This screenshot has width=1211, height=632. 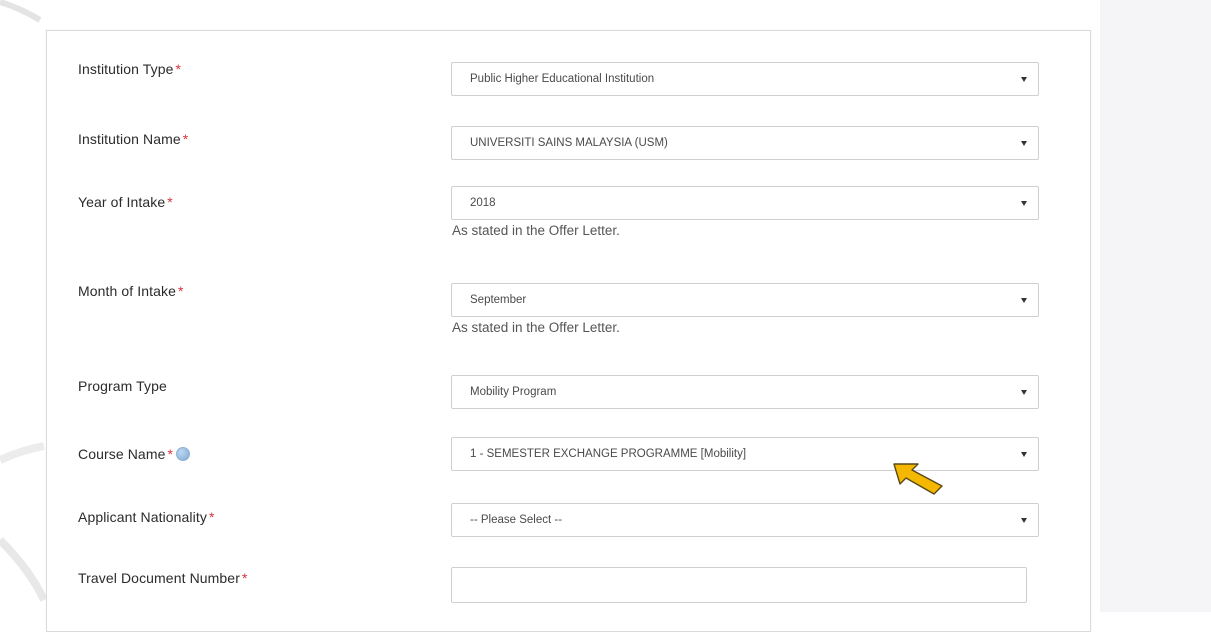 I want to click on label-text: Institution Type, so click(x=126, y=69).